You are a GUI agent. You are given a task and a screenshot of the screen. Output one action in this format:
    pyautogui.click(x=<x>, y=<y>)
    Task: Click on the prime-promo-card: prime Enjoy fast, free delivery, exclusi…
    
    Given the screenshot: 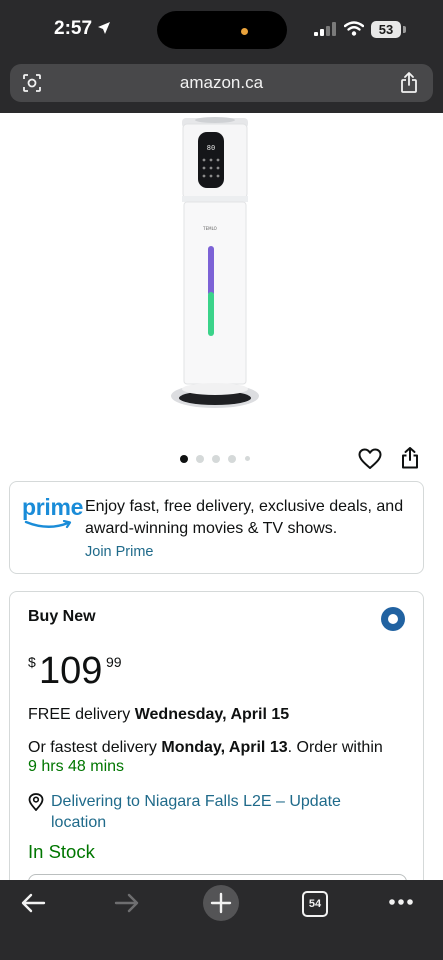 What is the action you would take?
    pyautogui.click(x=216, y=527)
    